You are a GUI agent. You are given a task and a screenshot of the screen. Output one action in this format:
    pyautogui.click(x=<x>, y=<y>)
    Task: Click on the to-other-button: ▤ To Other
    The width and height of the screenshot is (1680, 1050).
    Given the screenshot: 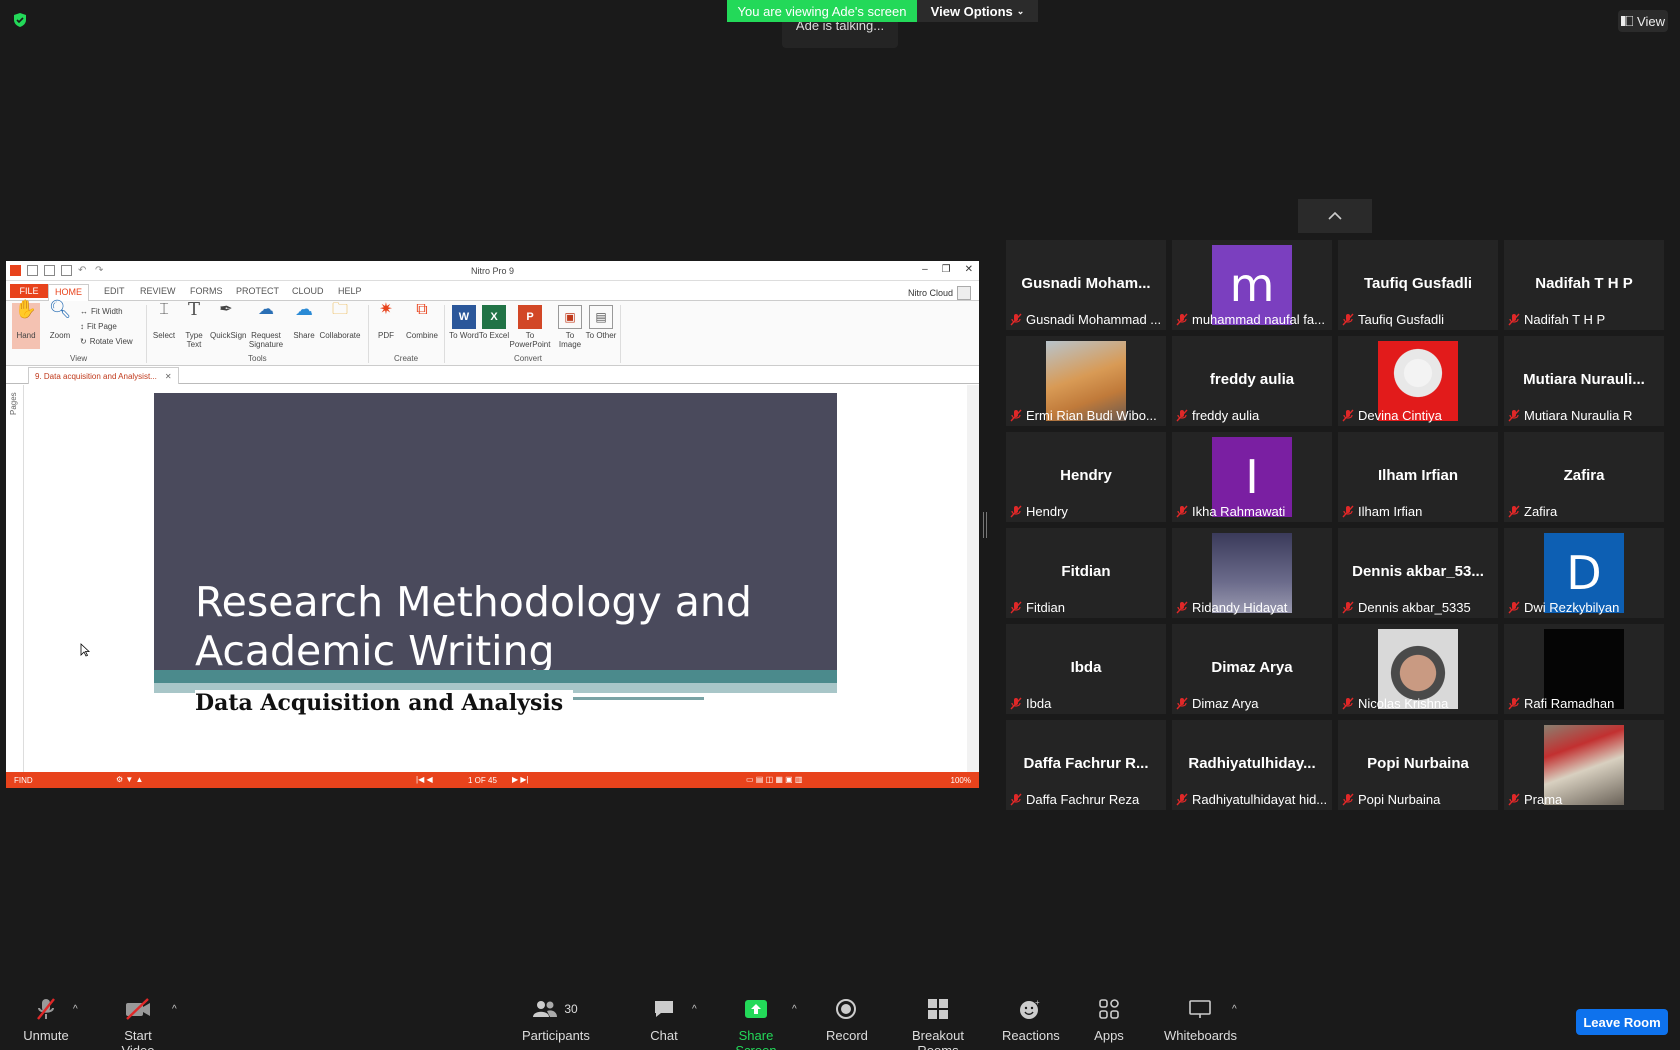 What is the action you would take?
    pyautogui.click(x=601, y=321)
    